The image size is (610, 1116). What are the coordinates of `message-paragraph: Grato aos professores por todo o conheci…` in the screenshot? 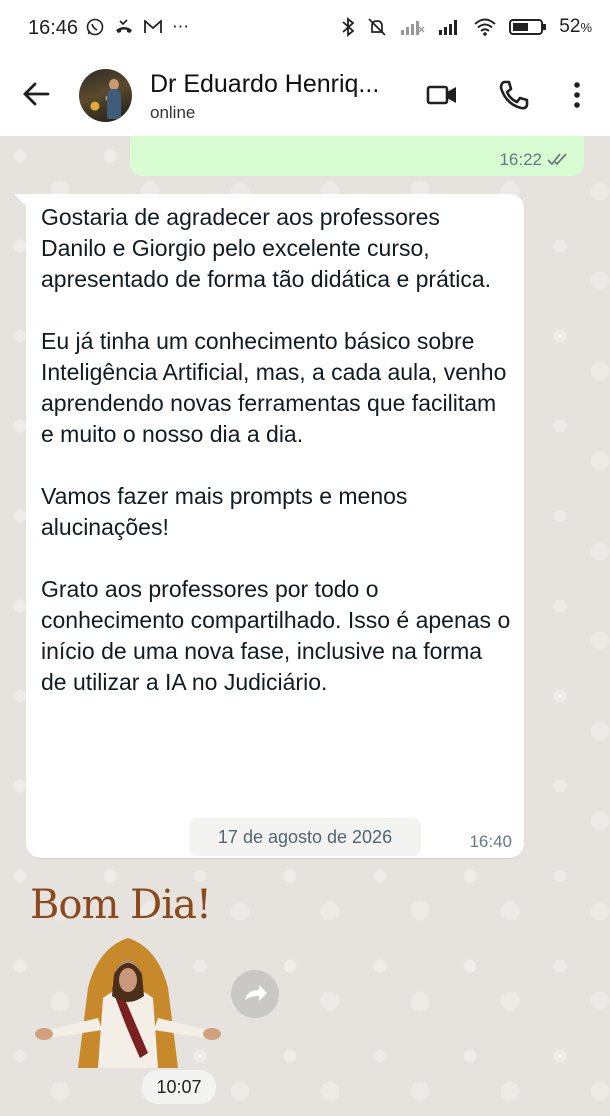 It's located at (276, 635).